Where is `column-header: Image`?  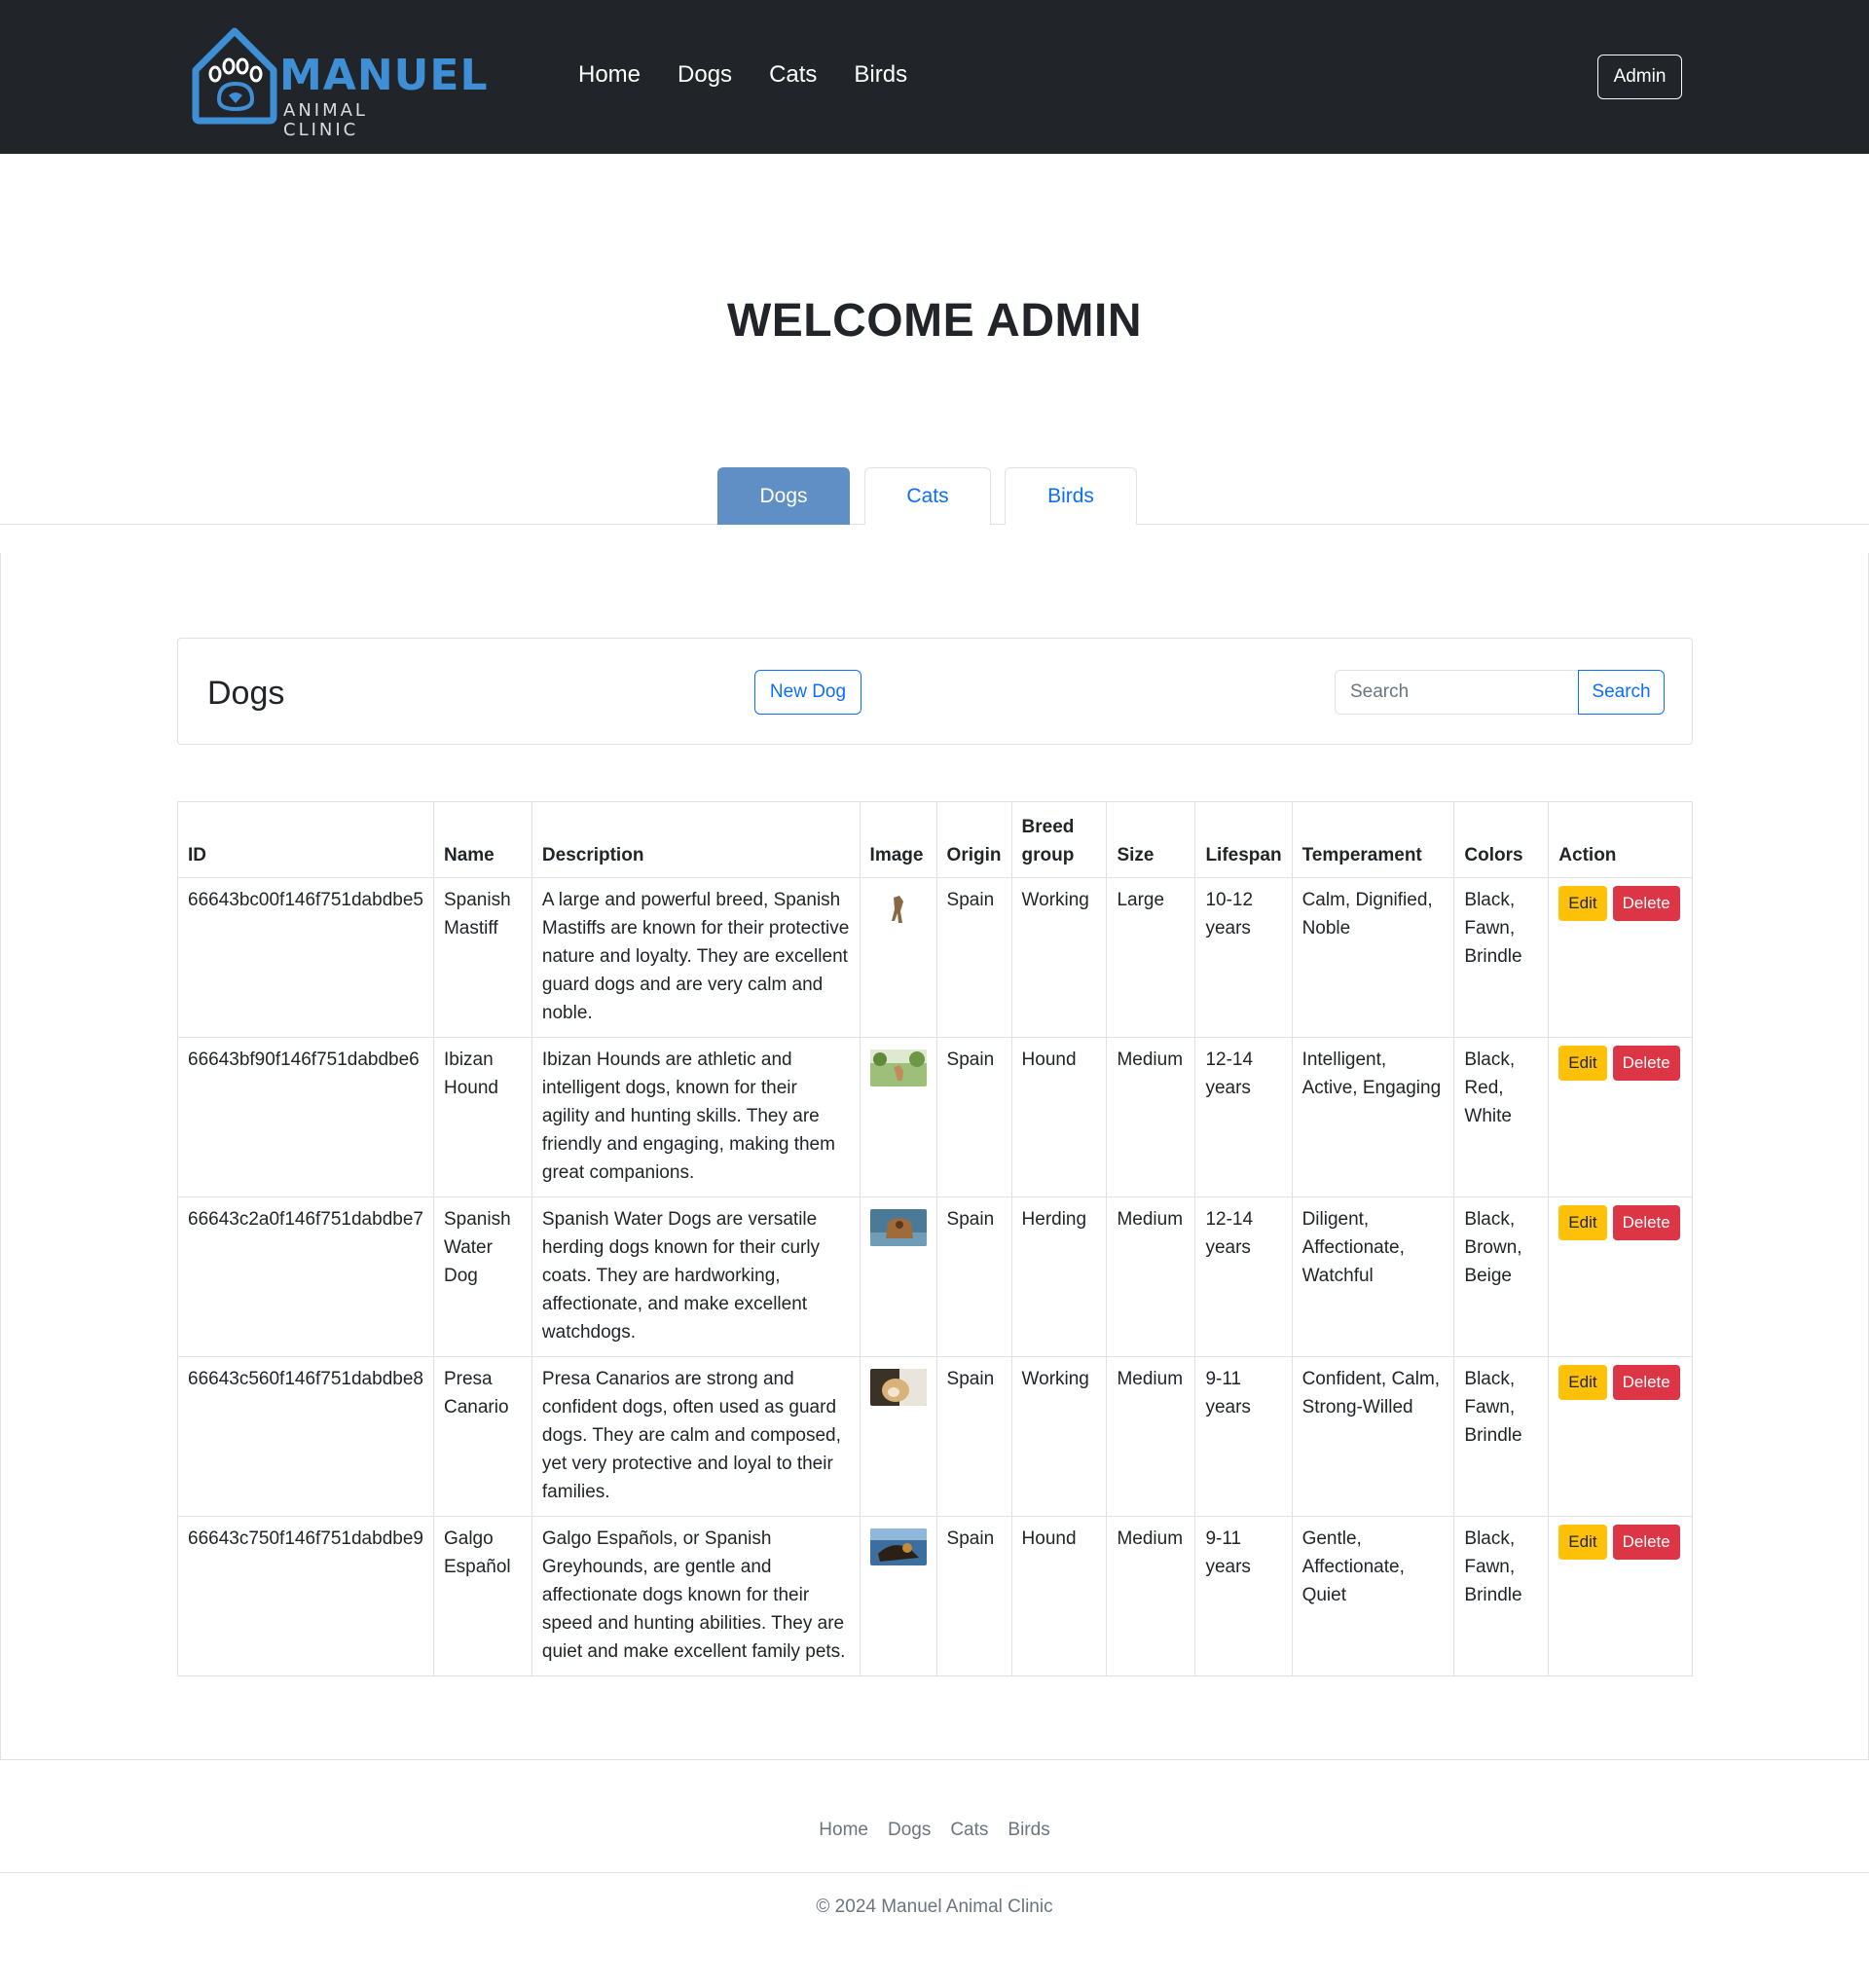 column-header: Image is located at coordinates (898, 839).